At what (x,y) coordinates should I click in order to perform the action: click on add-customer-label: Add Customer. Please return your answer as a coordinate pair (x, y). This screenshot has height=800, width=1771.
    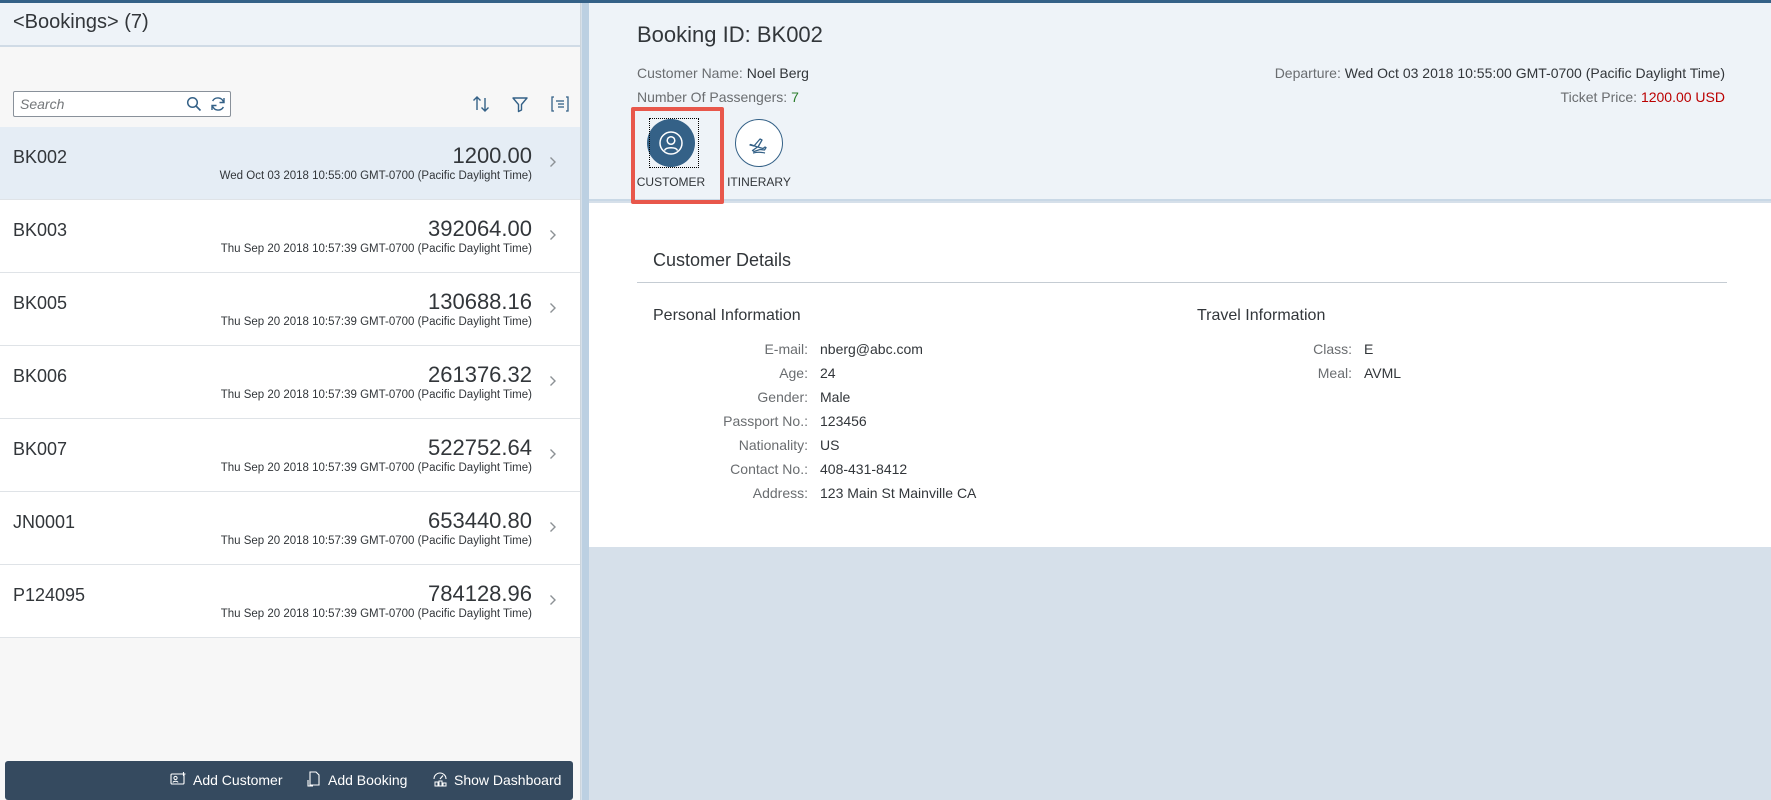
    Looking at the image, I should click on (238, 780).